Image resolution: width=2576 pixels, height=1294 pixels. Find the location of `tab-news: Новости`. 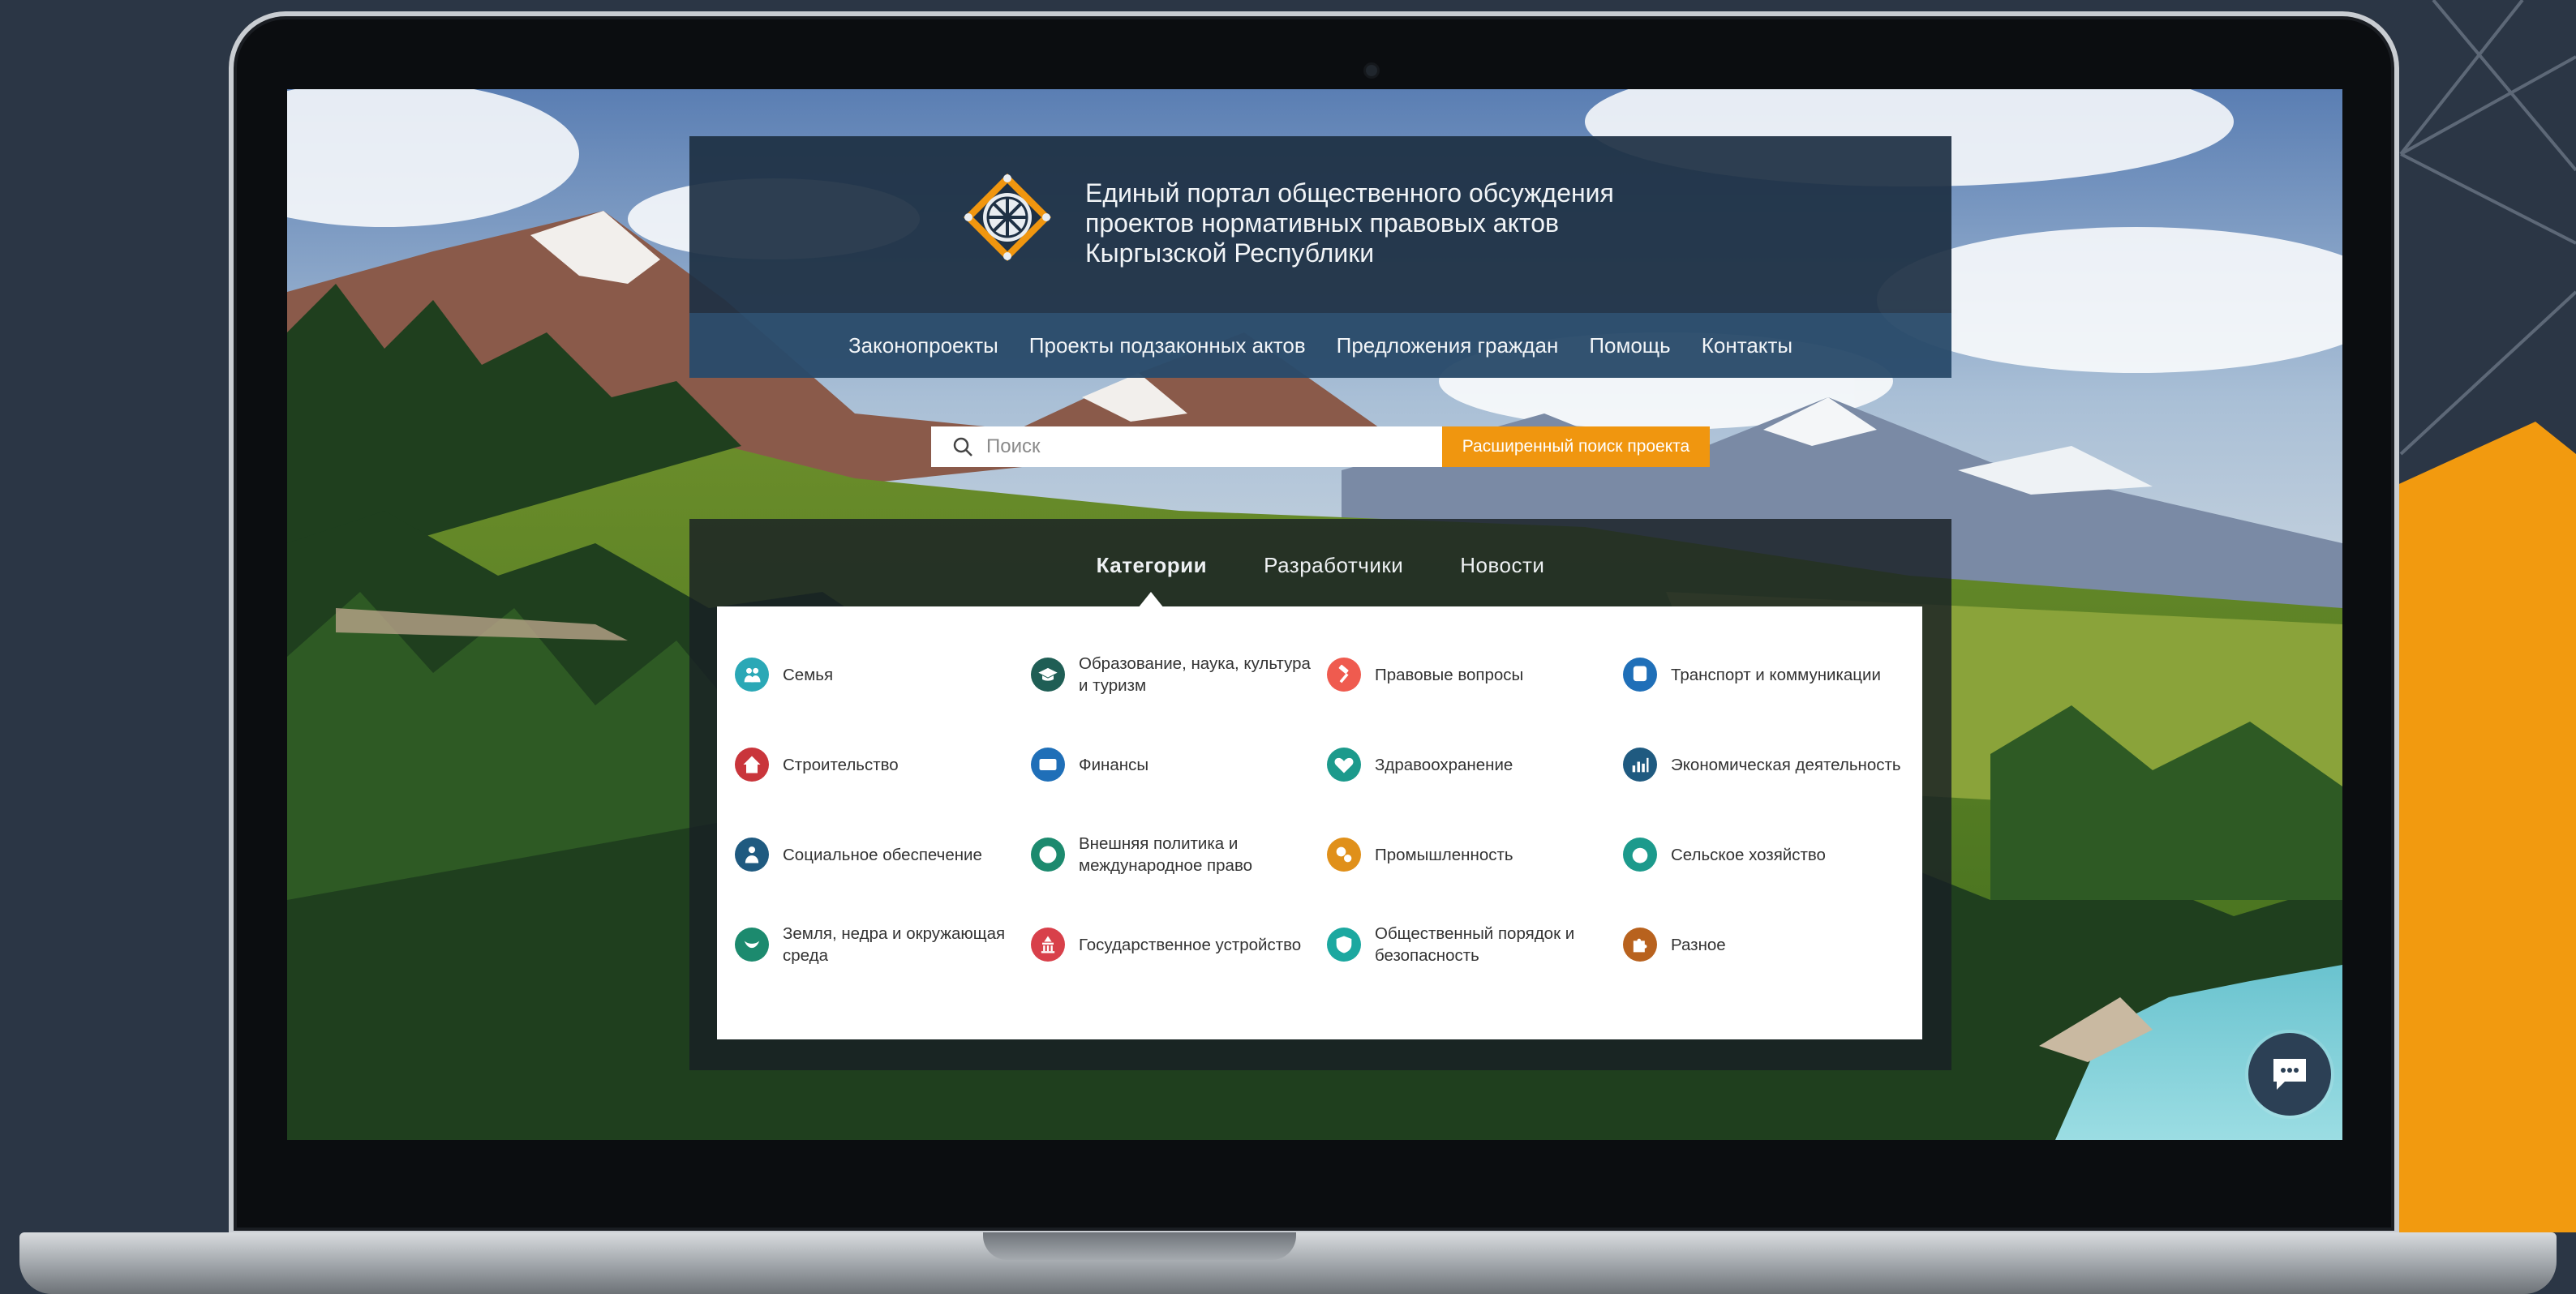

tab-news: Новости is located at coordinates (1502, 563).